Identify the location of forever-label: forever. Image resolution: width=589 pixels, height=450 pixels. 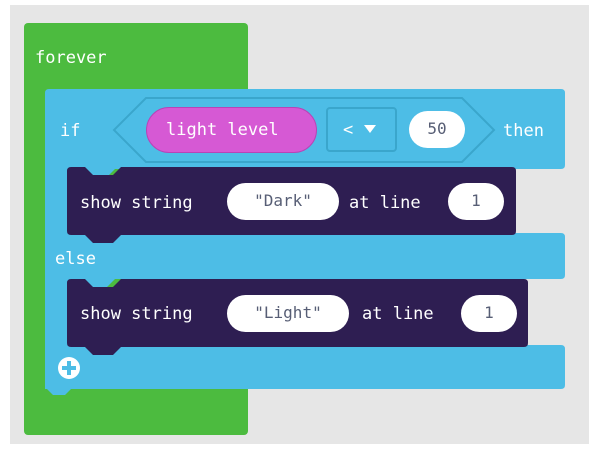
(71, 58).